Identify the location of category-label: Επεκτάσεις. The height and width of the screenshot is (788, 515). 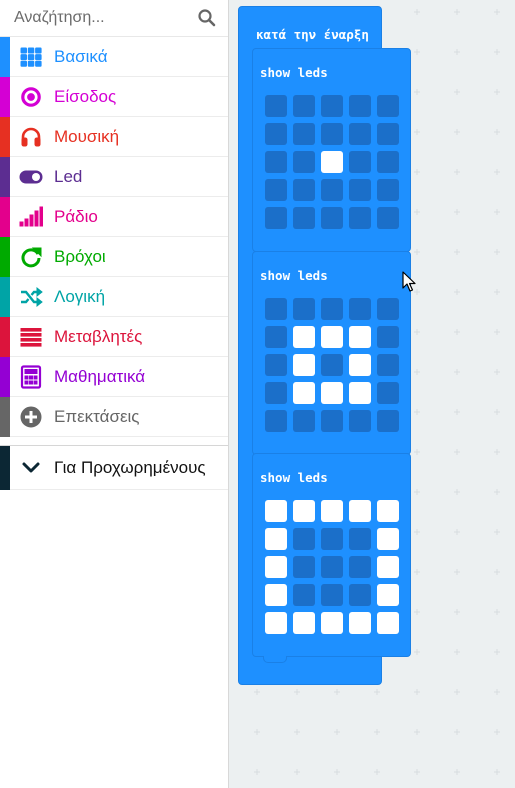
(97, 416).